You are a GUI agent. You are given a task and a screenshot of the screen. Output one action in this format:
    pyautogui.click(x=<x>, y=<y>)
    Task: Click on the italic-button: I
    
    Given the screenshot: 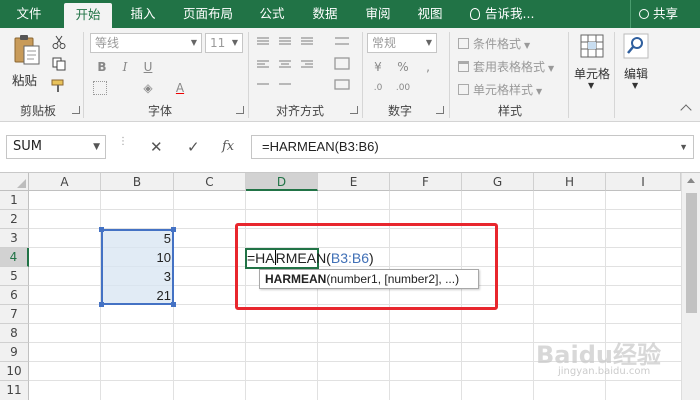 What is the action you would take?
    pyautogui.click(x=125, y=67)
    